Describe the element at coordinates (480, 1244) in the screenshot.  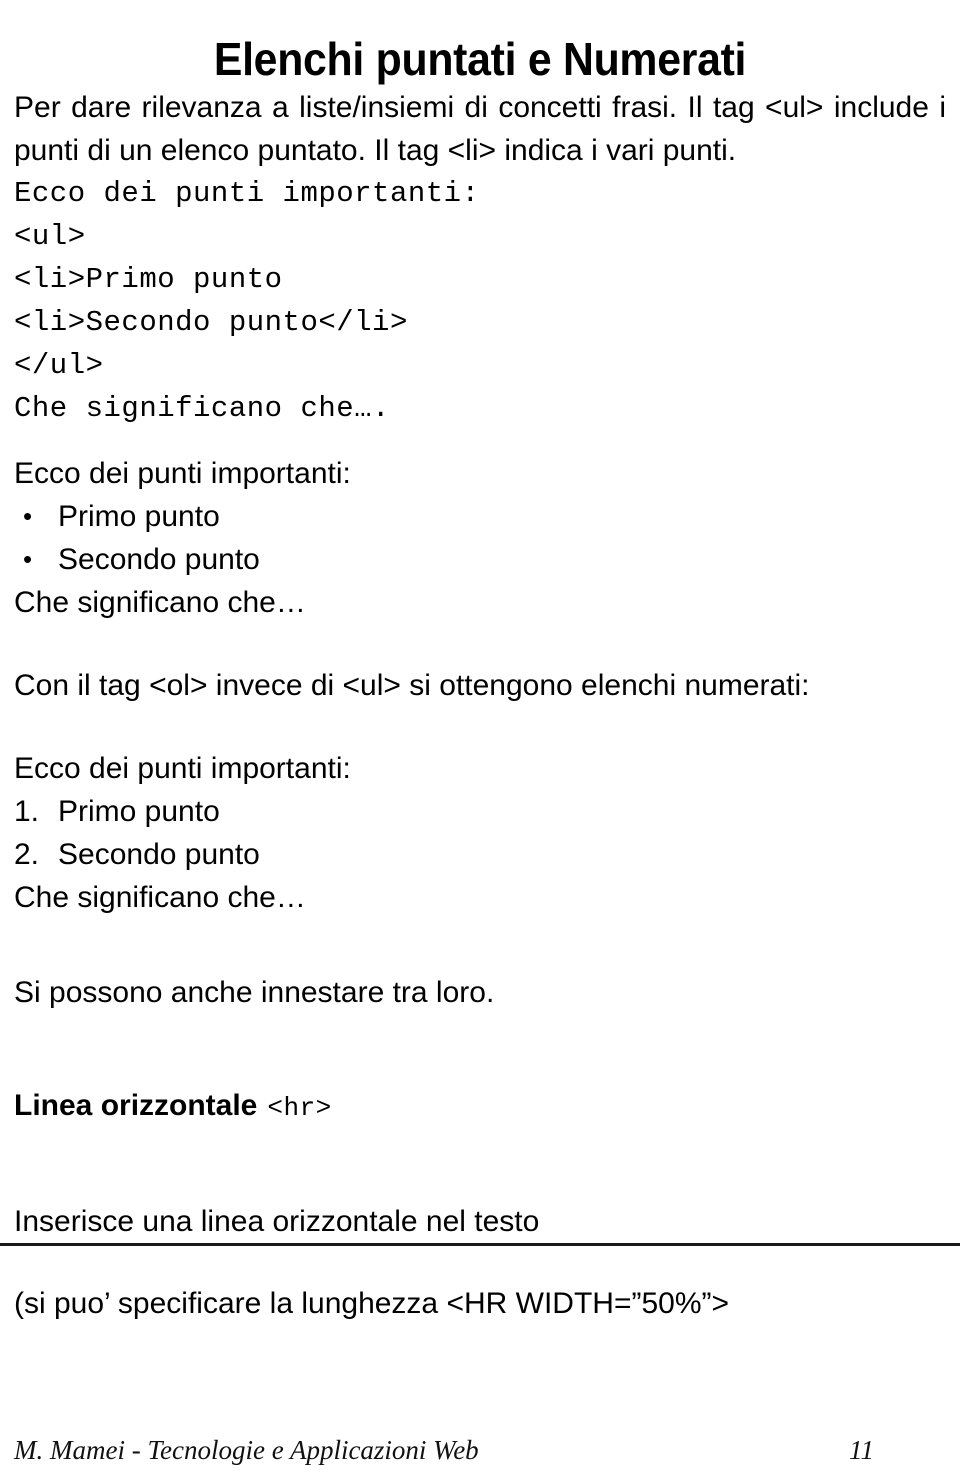
I see `horizontal-rule` at that location.